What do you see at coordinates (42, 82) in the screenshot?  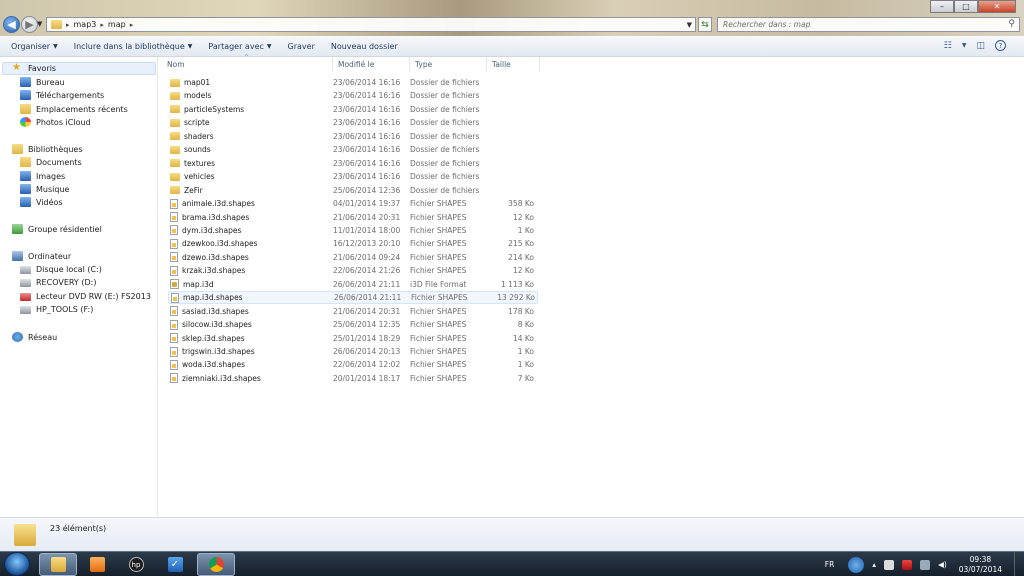 I see `nav-desktop: Bureau` at bounding box center [42, 82].